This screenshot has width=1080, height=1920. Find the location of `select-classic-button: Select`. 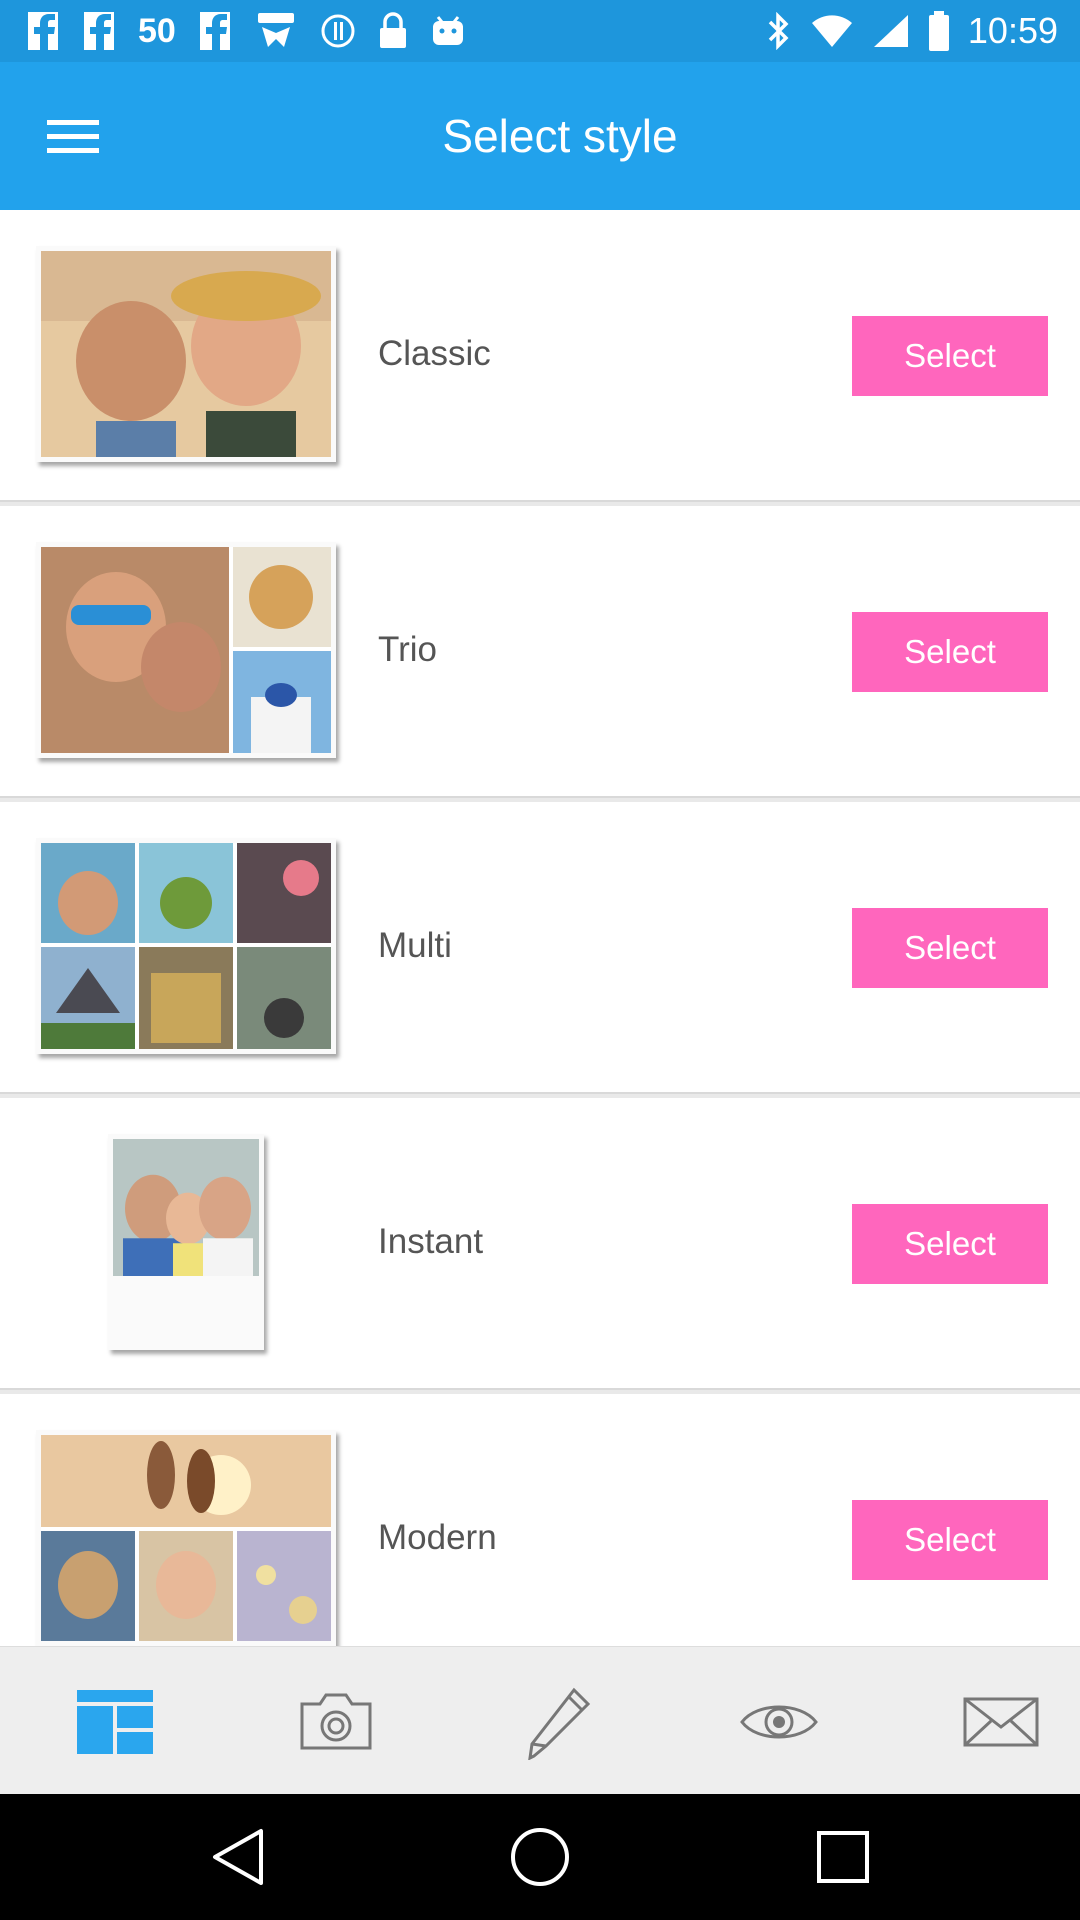

select-classic-button: Select is located at coordinates (950, 356).